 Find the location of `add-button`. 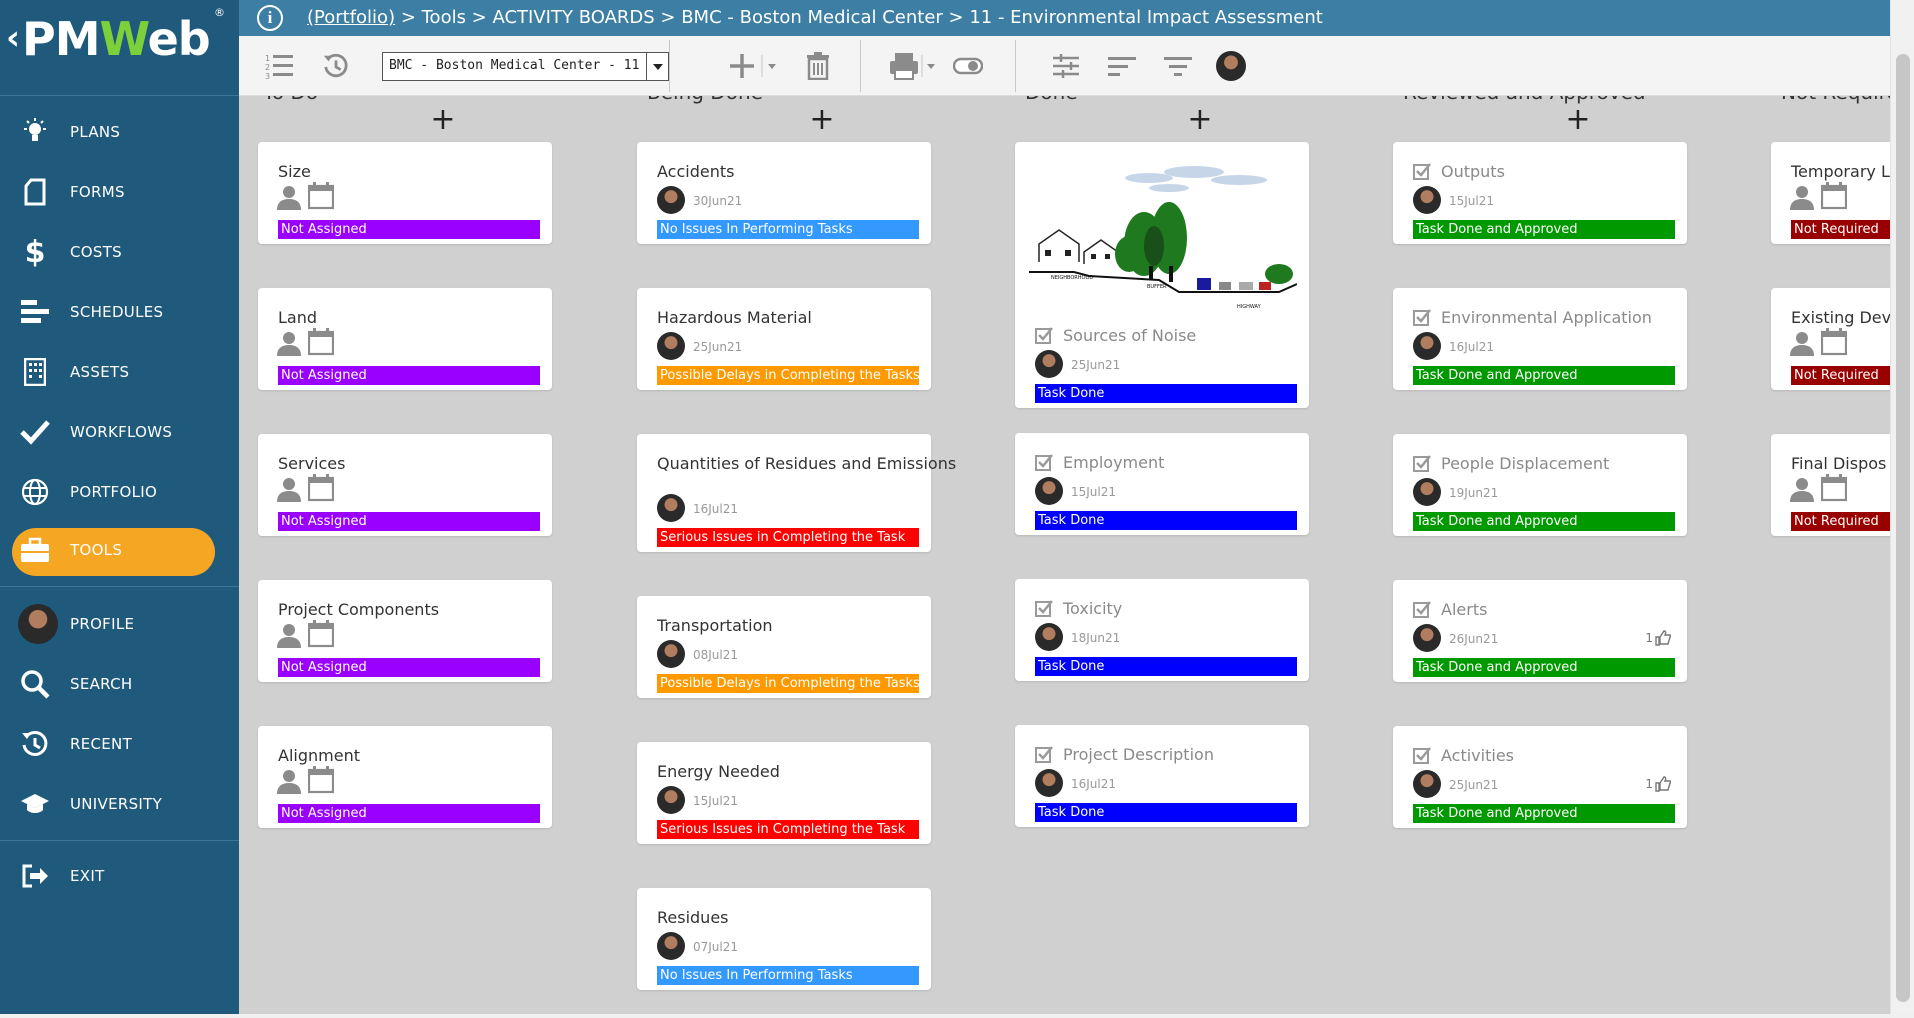

add-button is located at coordinates (755, 66).